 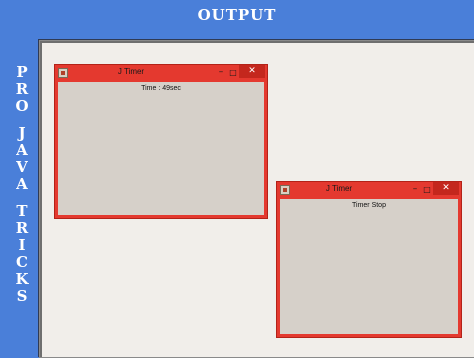 I want to click on brand-letter: C, so click(x=22, y=262).